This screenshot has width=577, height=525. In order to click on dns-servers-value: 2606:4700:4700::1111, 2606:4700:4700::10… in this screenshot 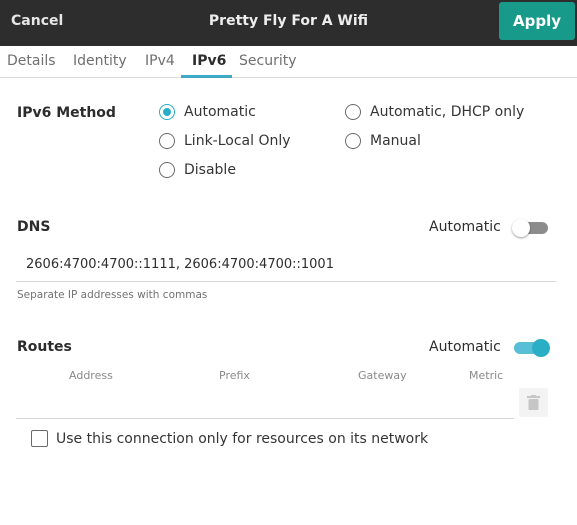, I will do `click(180, 264)`.